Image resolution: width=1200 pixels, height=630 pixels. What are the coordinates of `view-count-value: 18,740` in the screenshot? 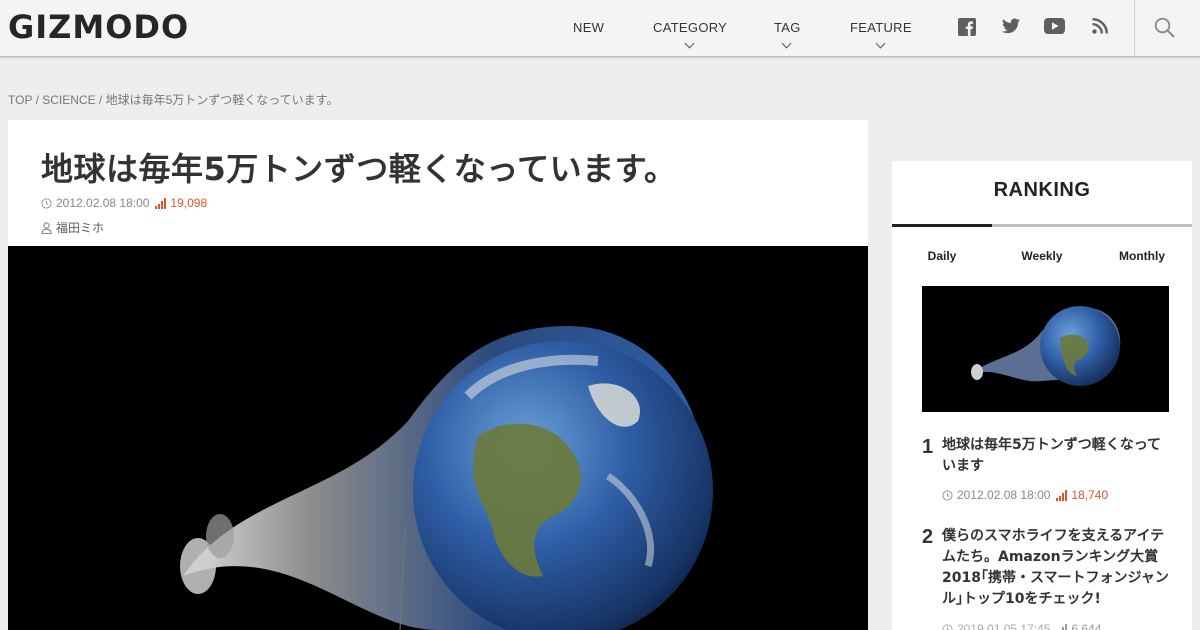 It's located at (1090, 495).